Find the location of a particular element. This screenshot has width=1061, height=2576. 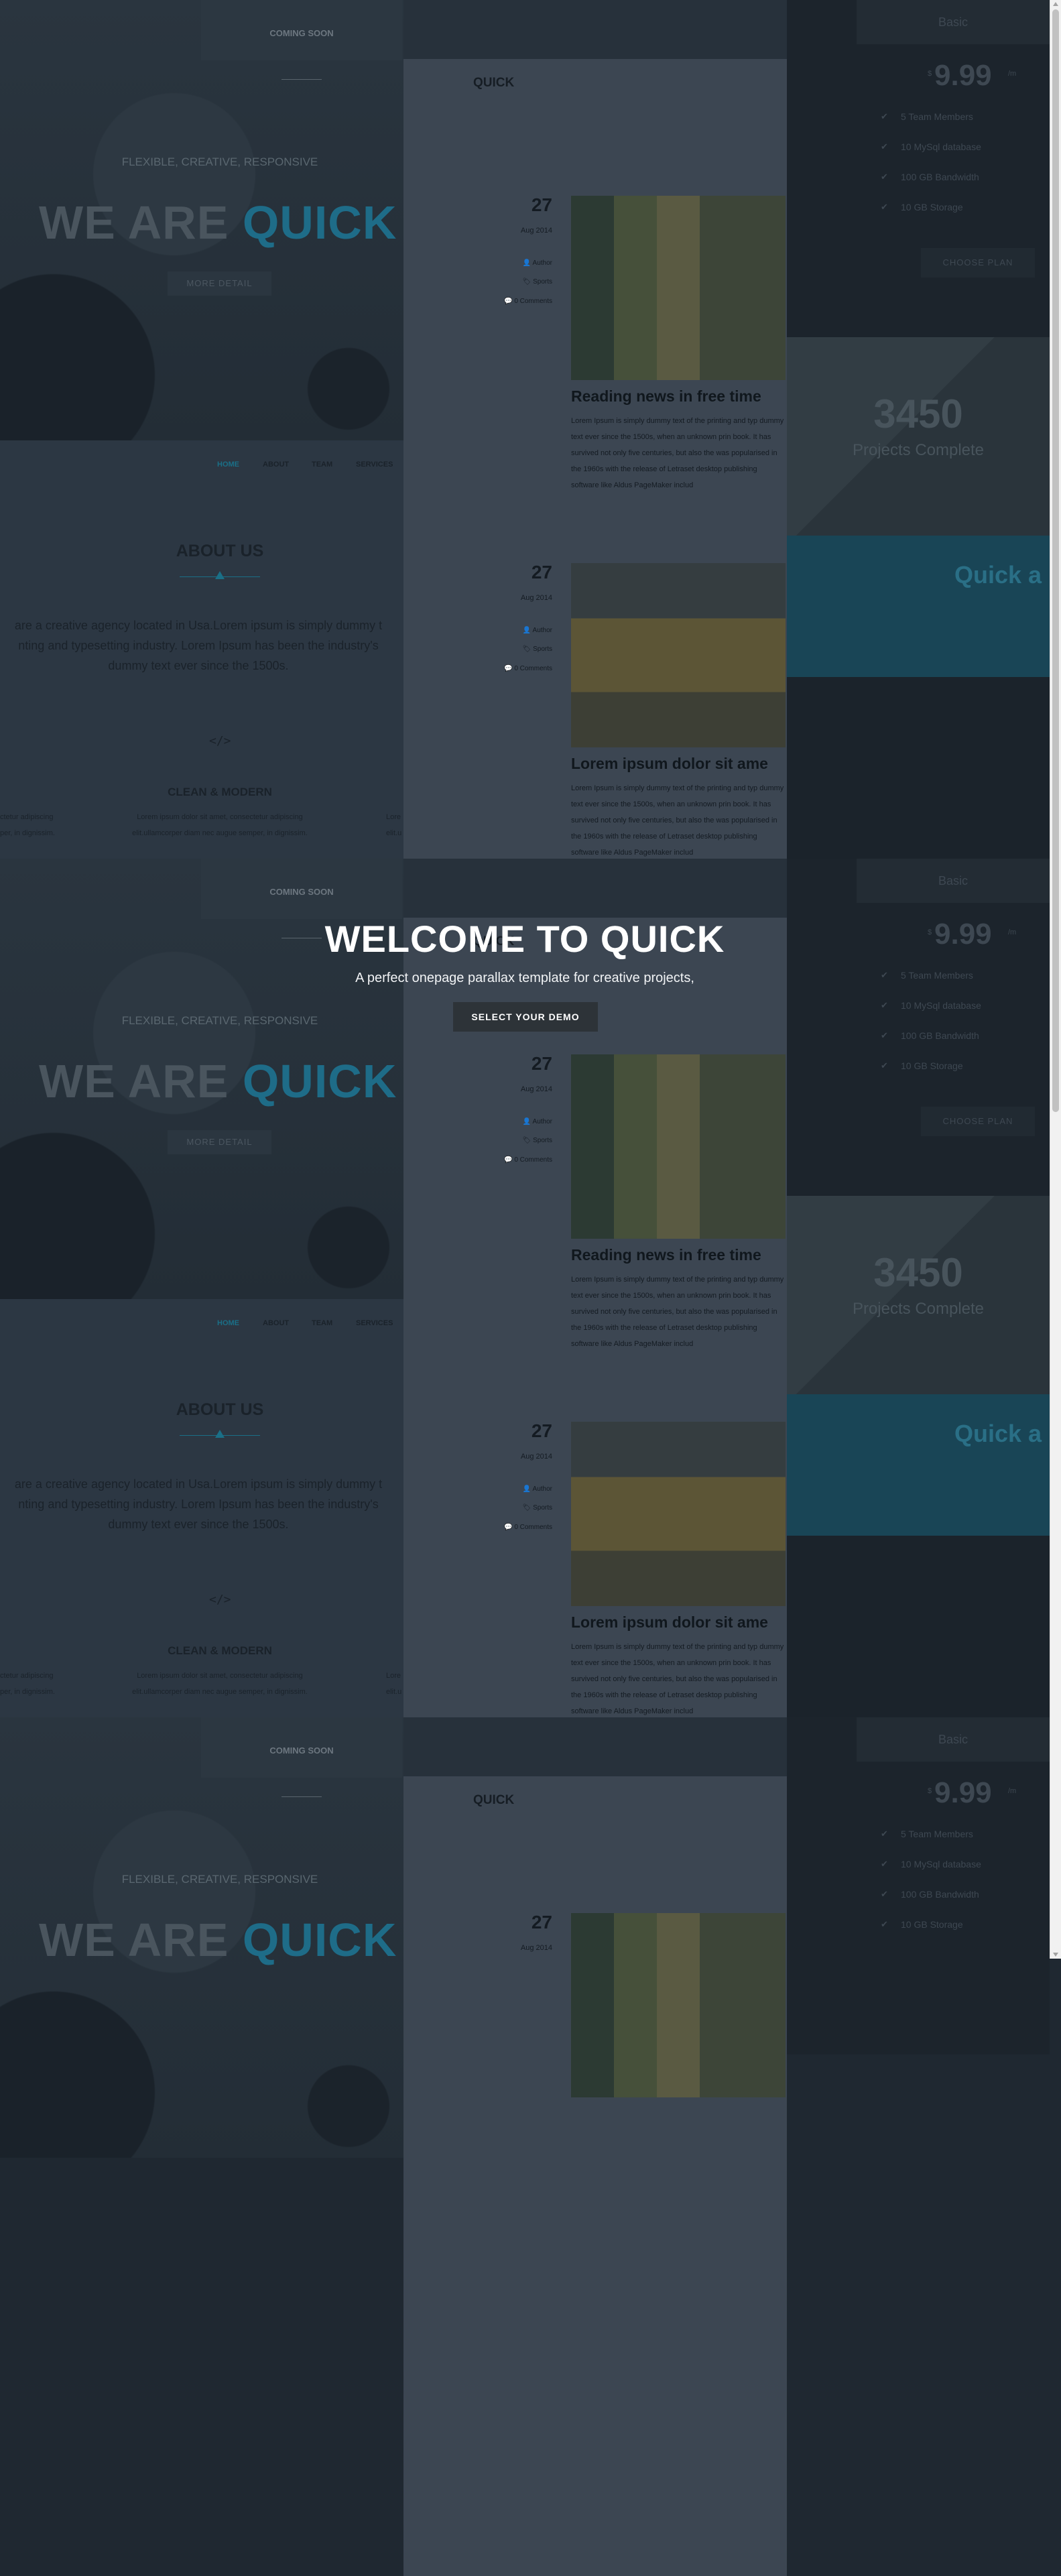

select-demo-button: SELECT YOUR DEMO is located at coordinates (525, 1017).